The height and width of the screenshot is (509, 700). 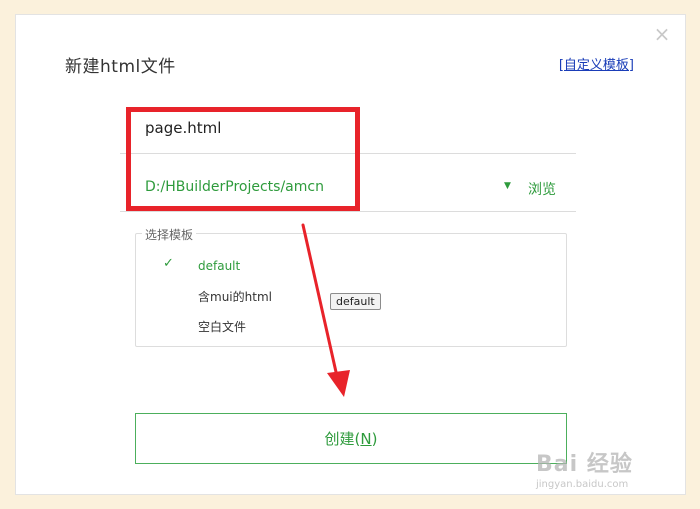 I want to click on path-divider, so click(x=348, y=211).